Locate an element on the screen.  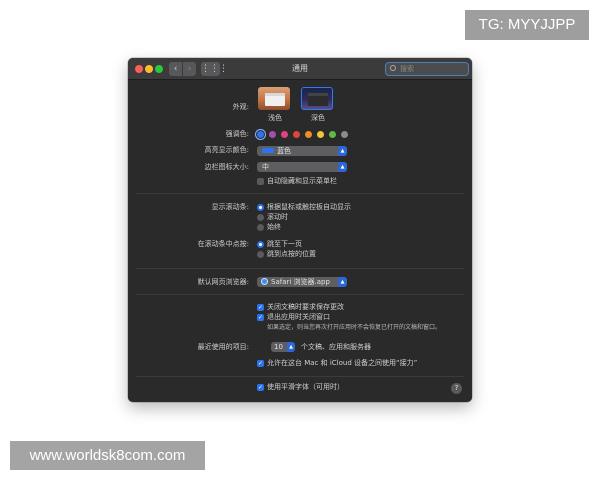
appearance-dark-label: 深色 is located at coordinates (318, 118).